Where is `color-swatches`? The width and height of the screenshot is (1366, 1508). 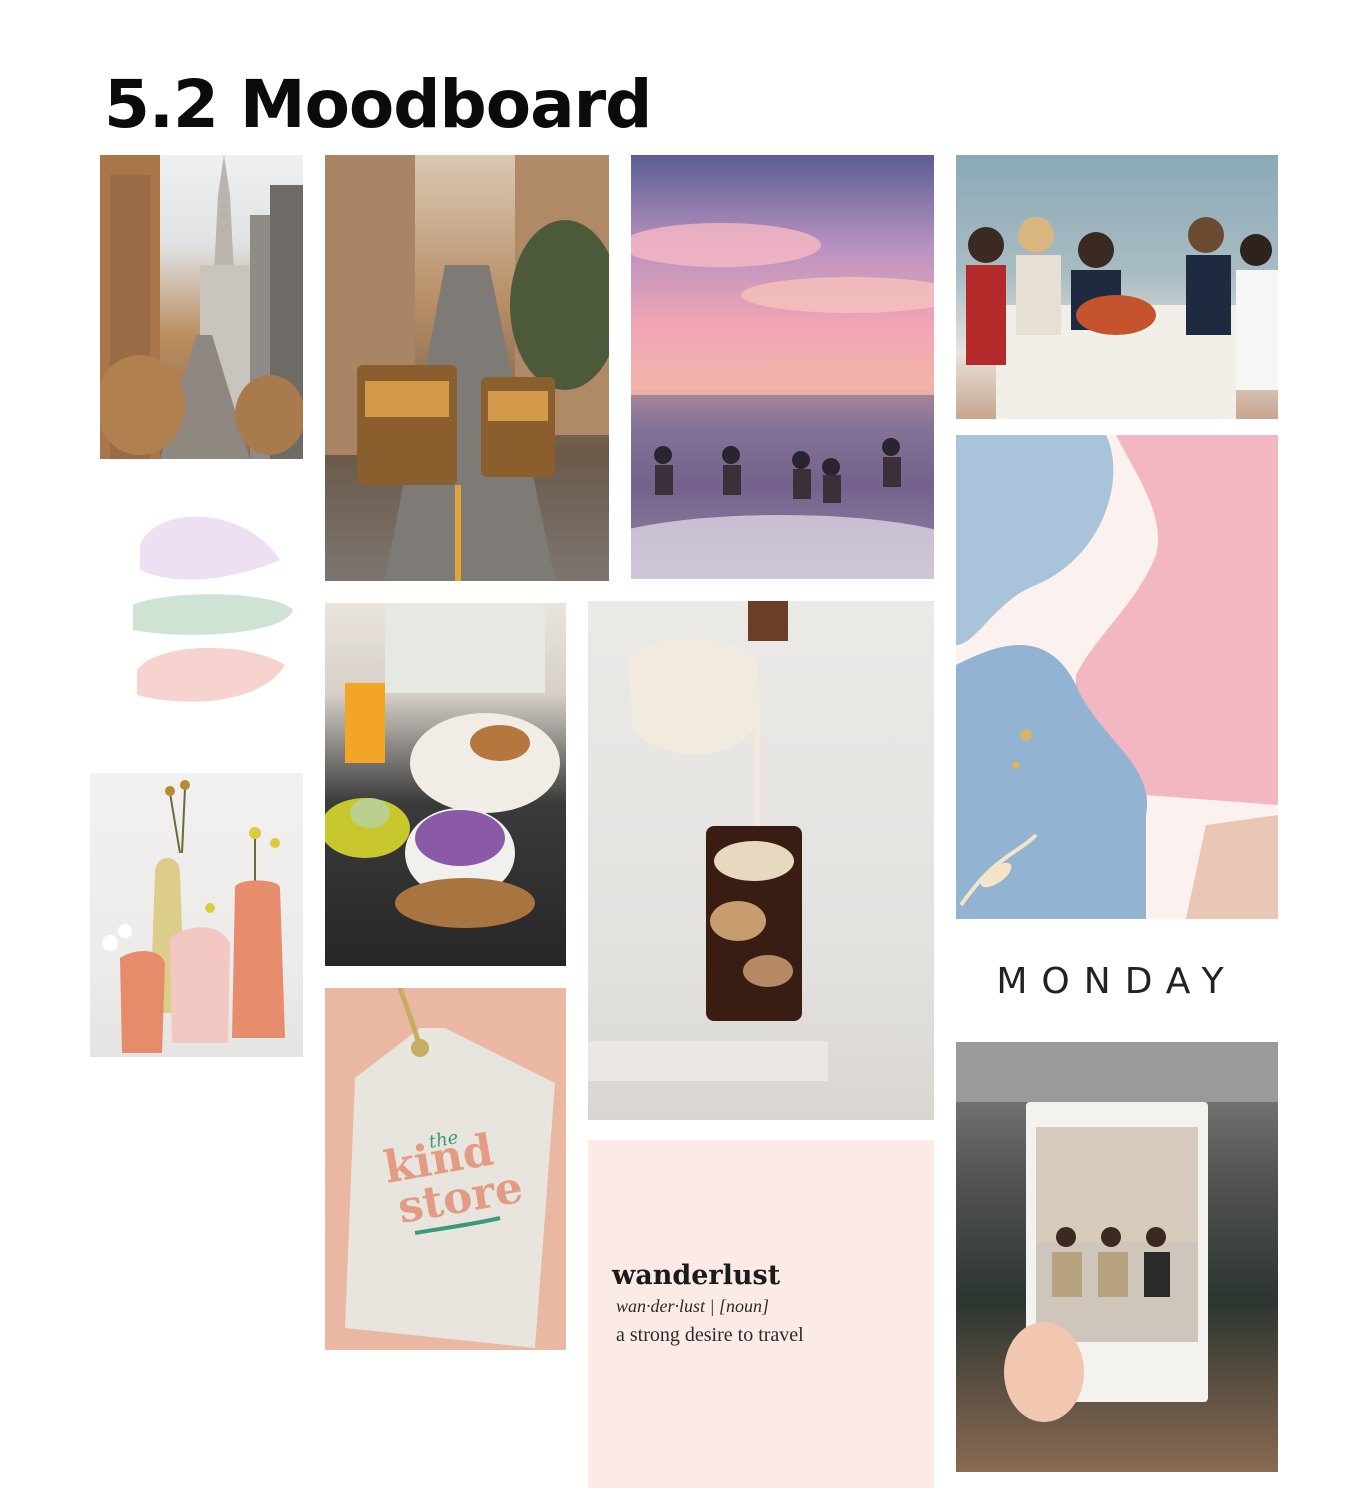
color-swatches is located at coordinates (210, 612).